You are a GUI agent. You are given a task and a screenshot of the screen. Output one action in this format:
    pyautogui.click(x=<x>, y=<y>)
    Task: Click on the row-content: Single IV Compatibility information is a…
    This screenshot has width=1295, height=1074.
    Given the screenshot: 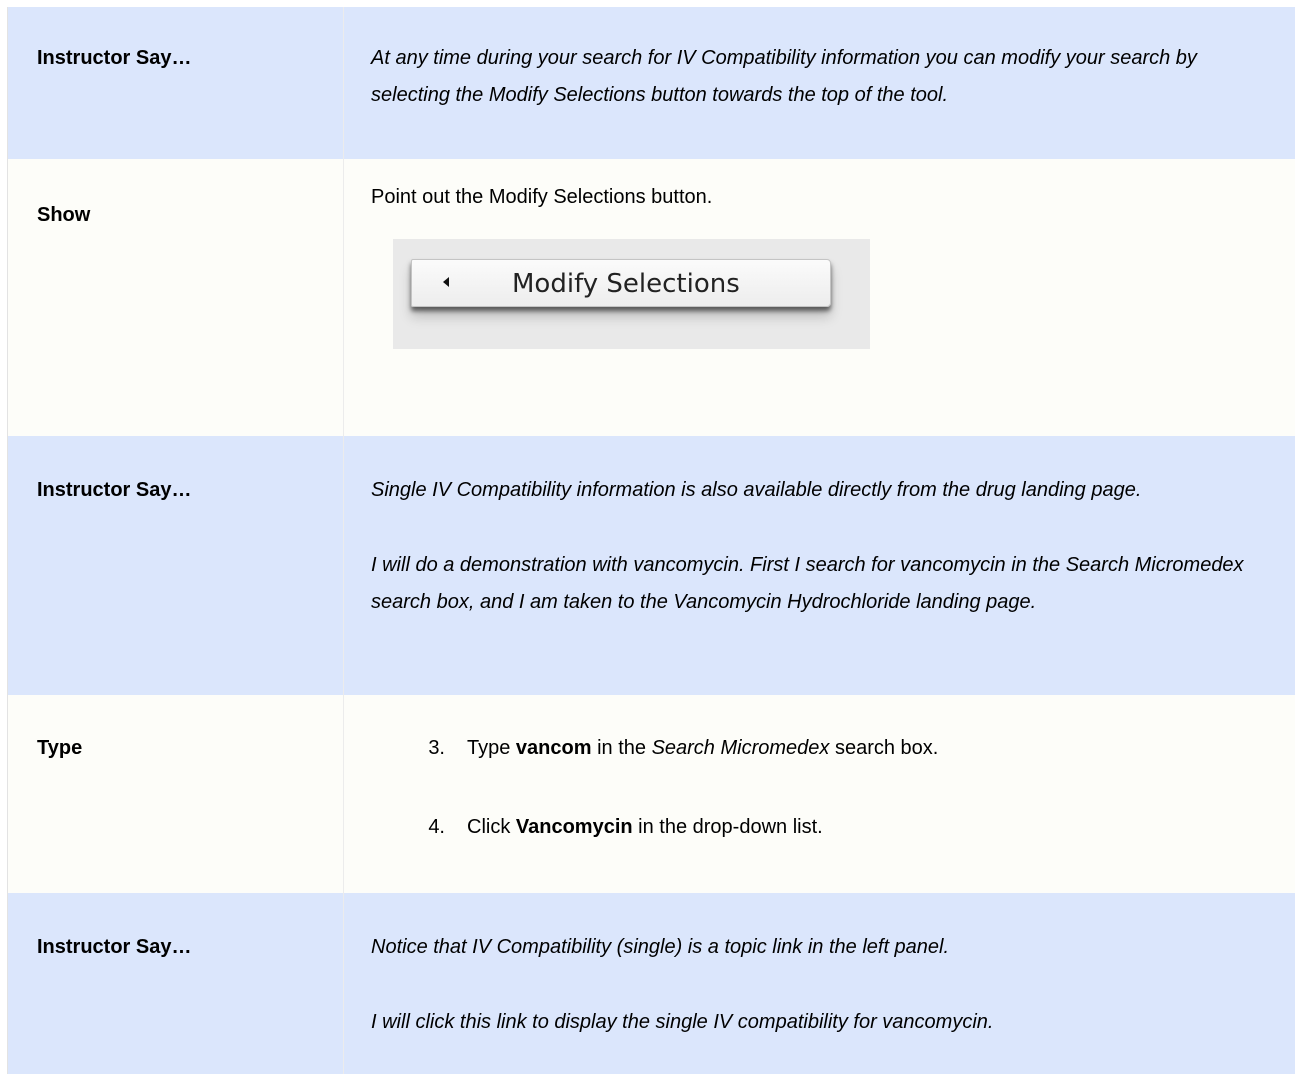 What is the action you would take?
    pyautogui.click(x=818, y=546)
    